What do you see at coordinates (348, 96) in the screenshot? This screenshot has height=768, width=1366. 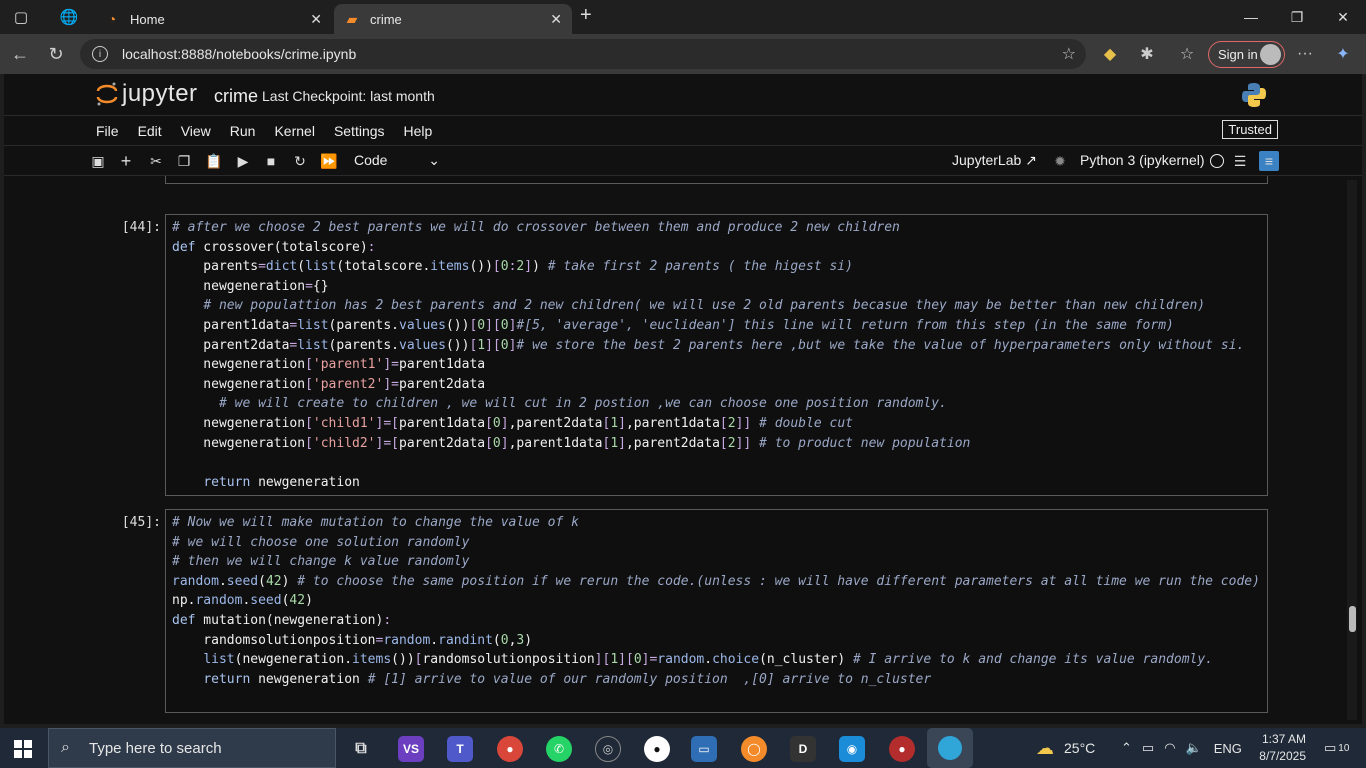 I see `checkpoint-status: Last Checkpoint: last month` at bounding box center [348, 96].